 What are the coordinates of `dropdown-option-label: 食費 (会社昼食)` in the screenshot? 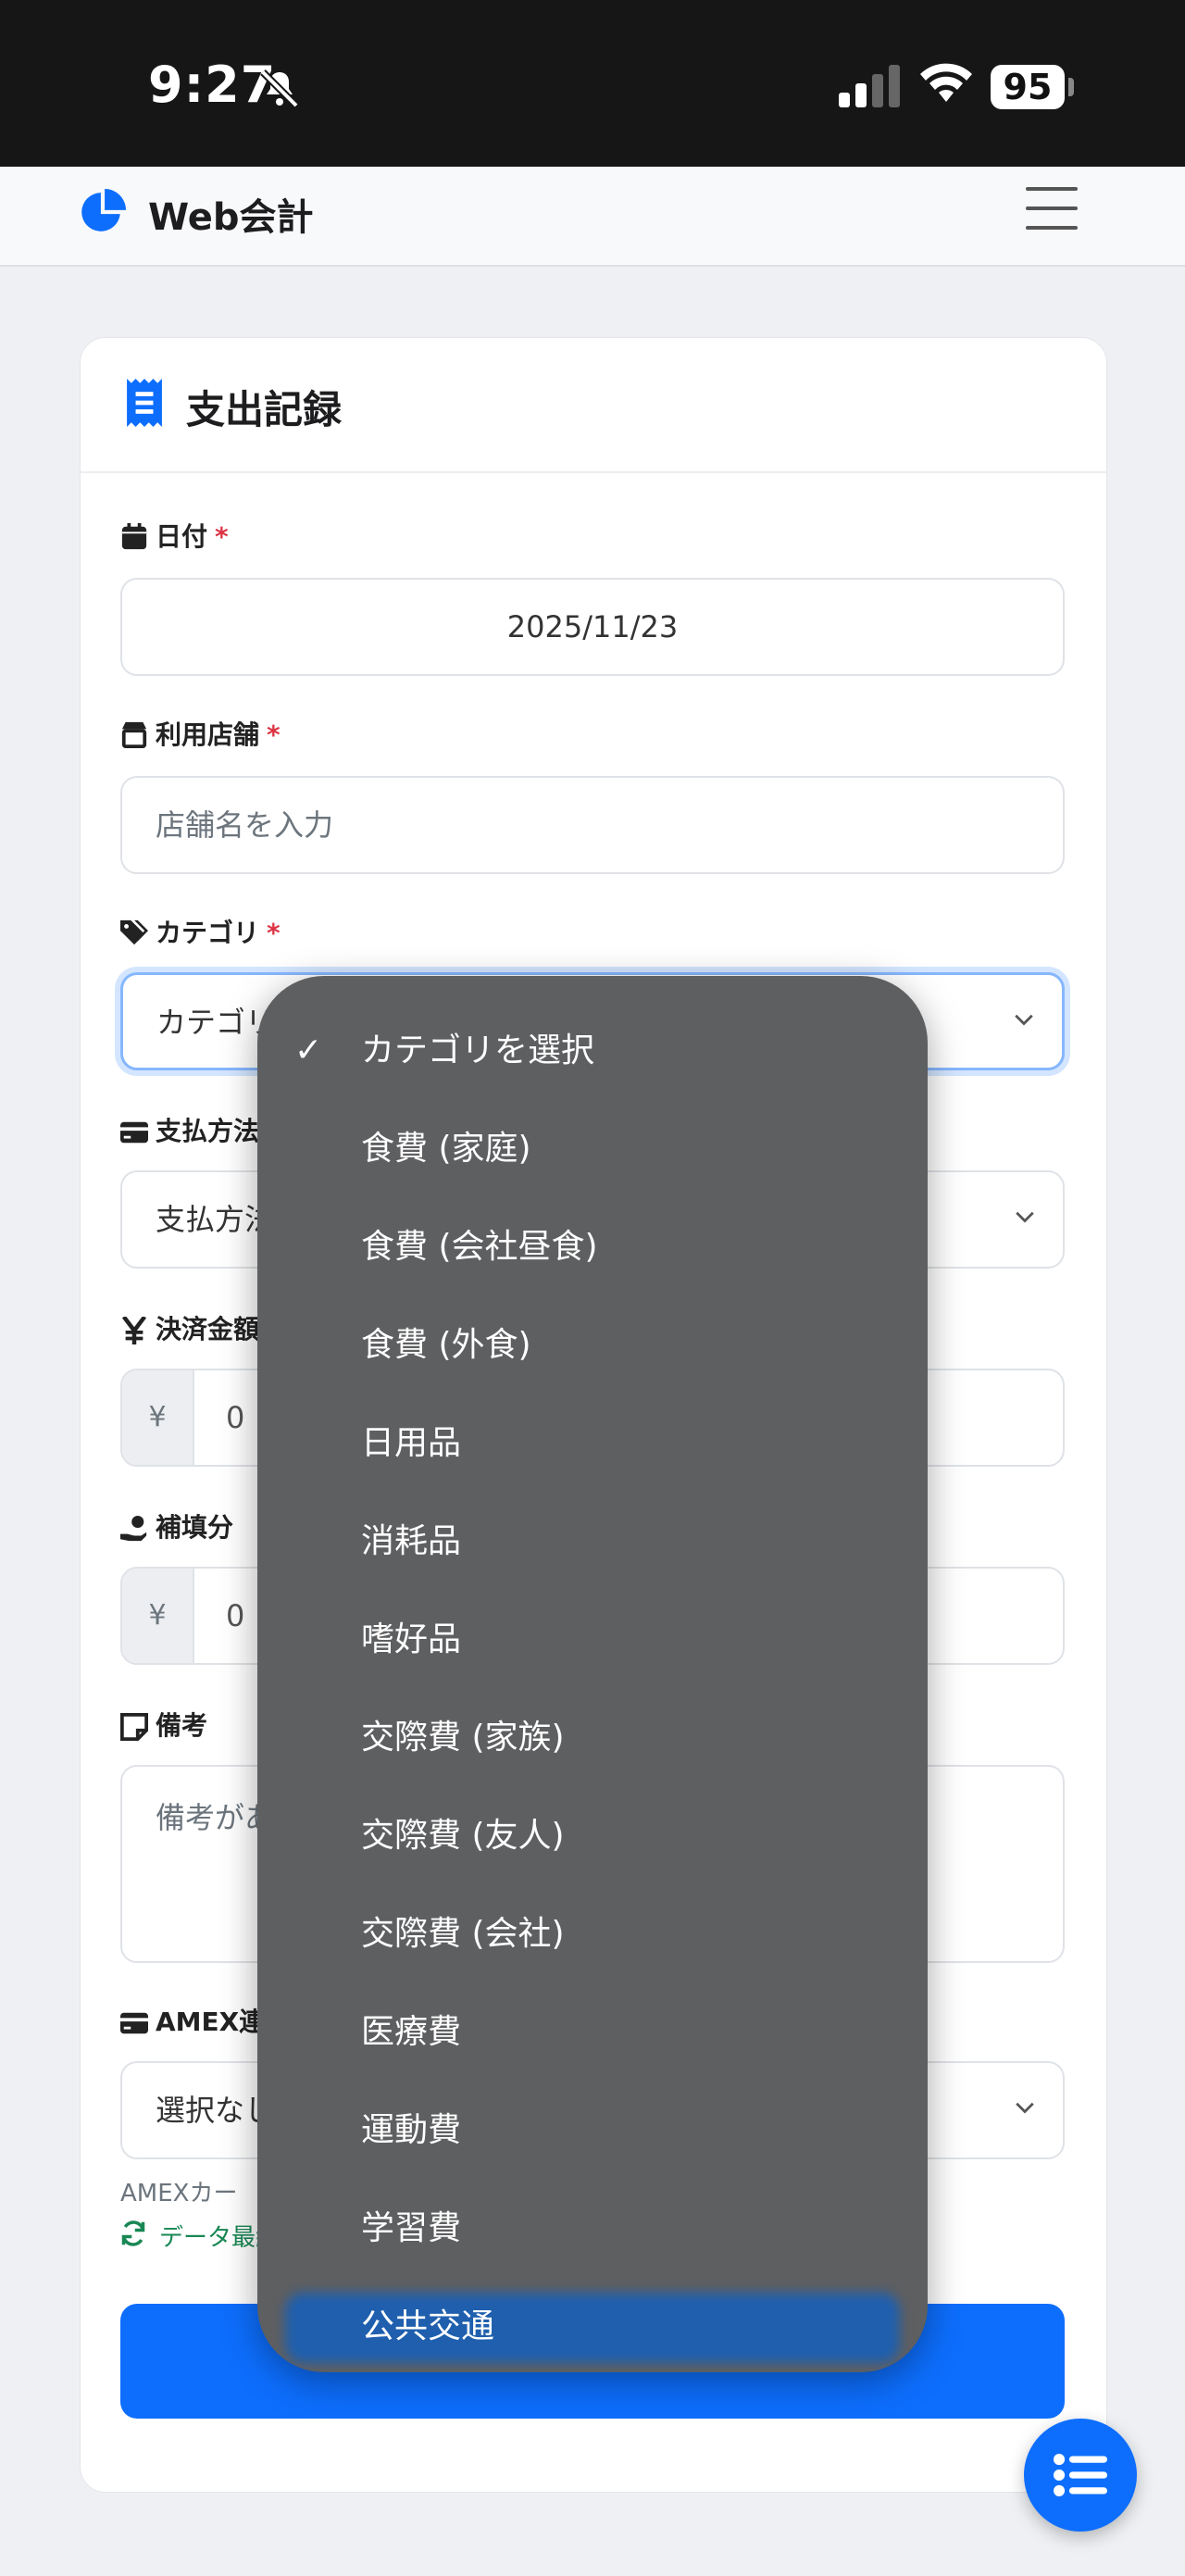 It's located at (479, 1247).